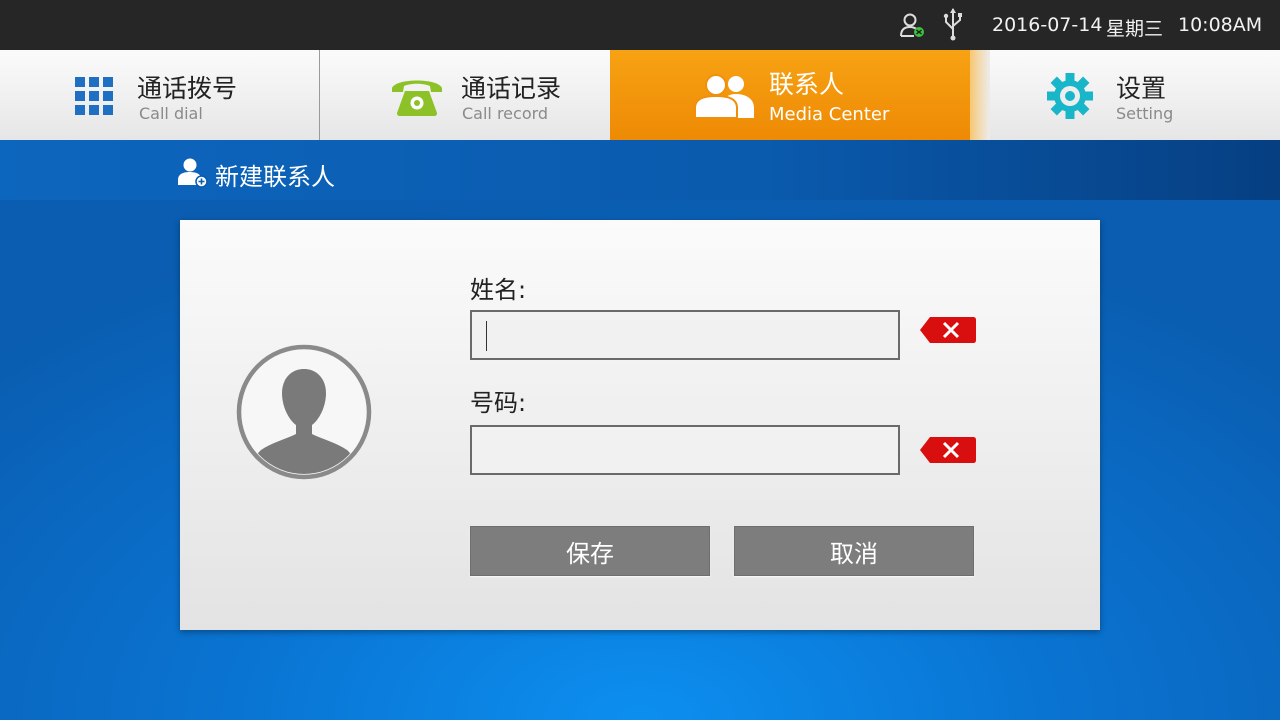 The image size is (1280, 720). Describe the element at coordinates (486, 336) in the screenshot. I see `text-cursor` at that location.